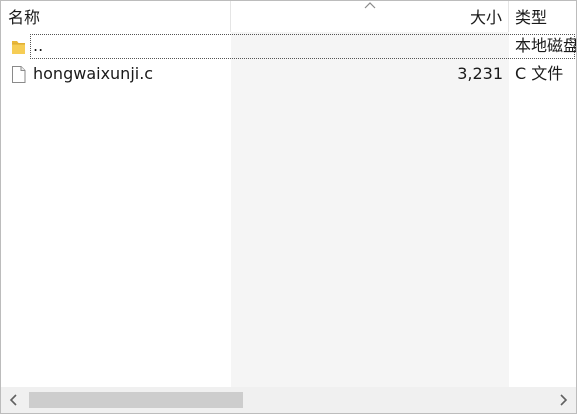  Describe the element at coordinates (24, 17) in the screenshot. I see `column-header-name-label: 名称` at that location.